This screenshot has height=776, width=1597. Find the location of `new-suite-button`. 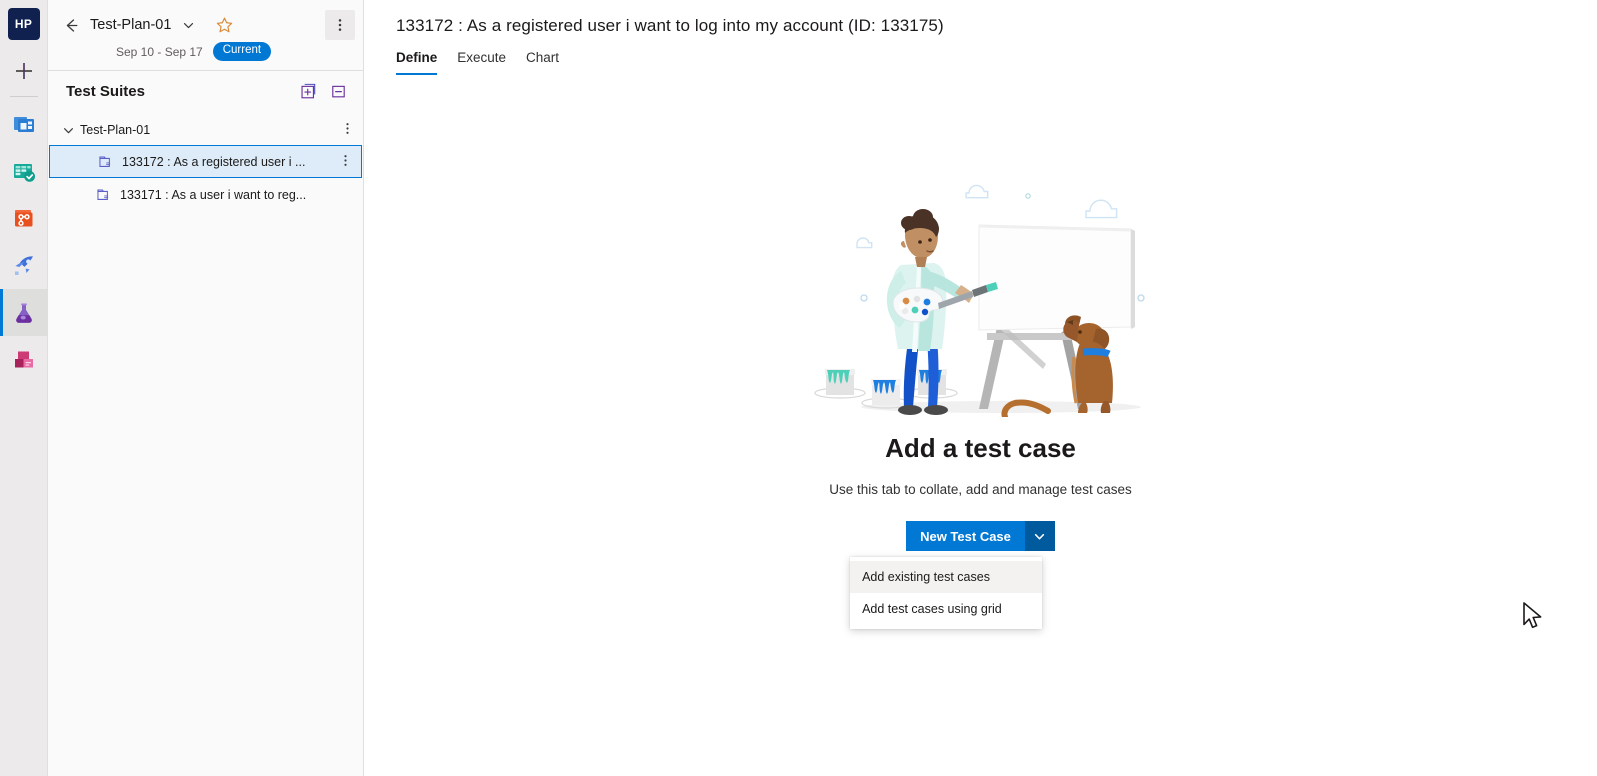

new-suite-button is located at coordinates (308, 91).